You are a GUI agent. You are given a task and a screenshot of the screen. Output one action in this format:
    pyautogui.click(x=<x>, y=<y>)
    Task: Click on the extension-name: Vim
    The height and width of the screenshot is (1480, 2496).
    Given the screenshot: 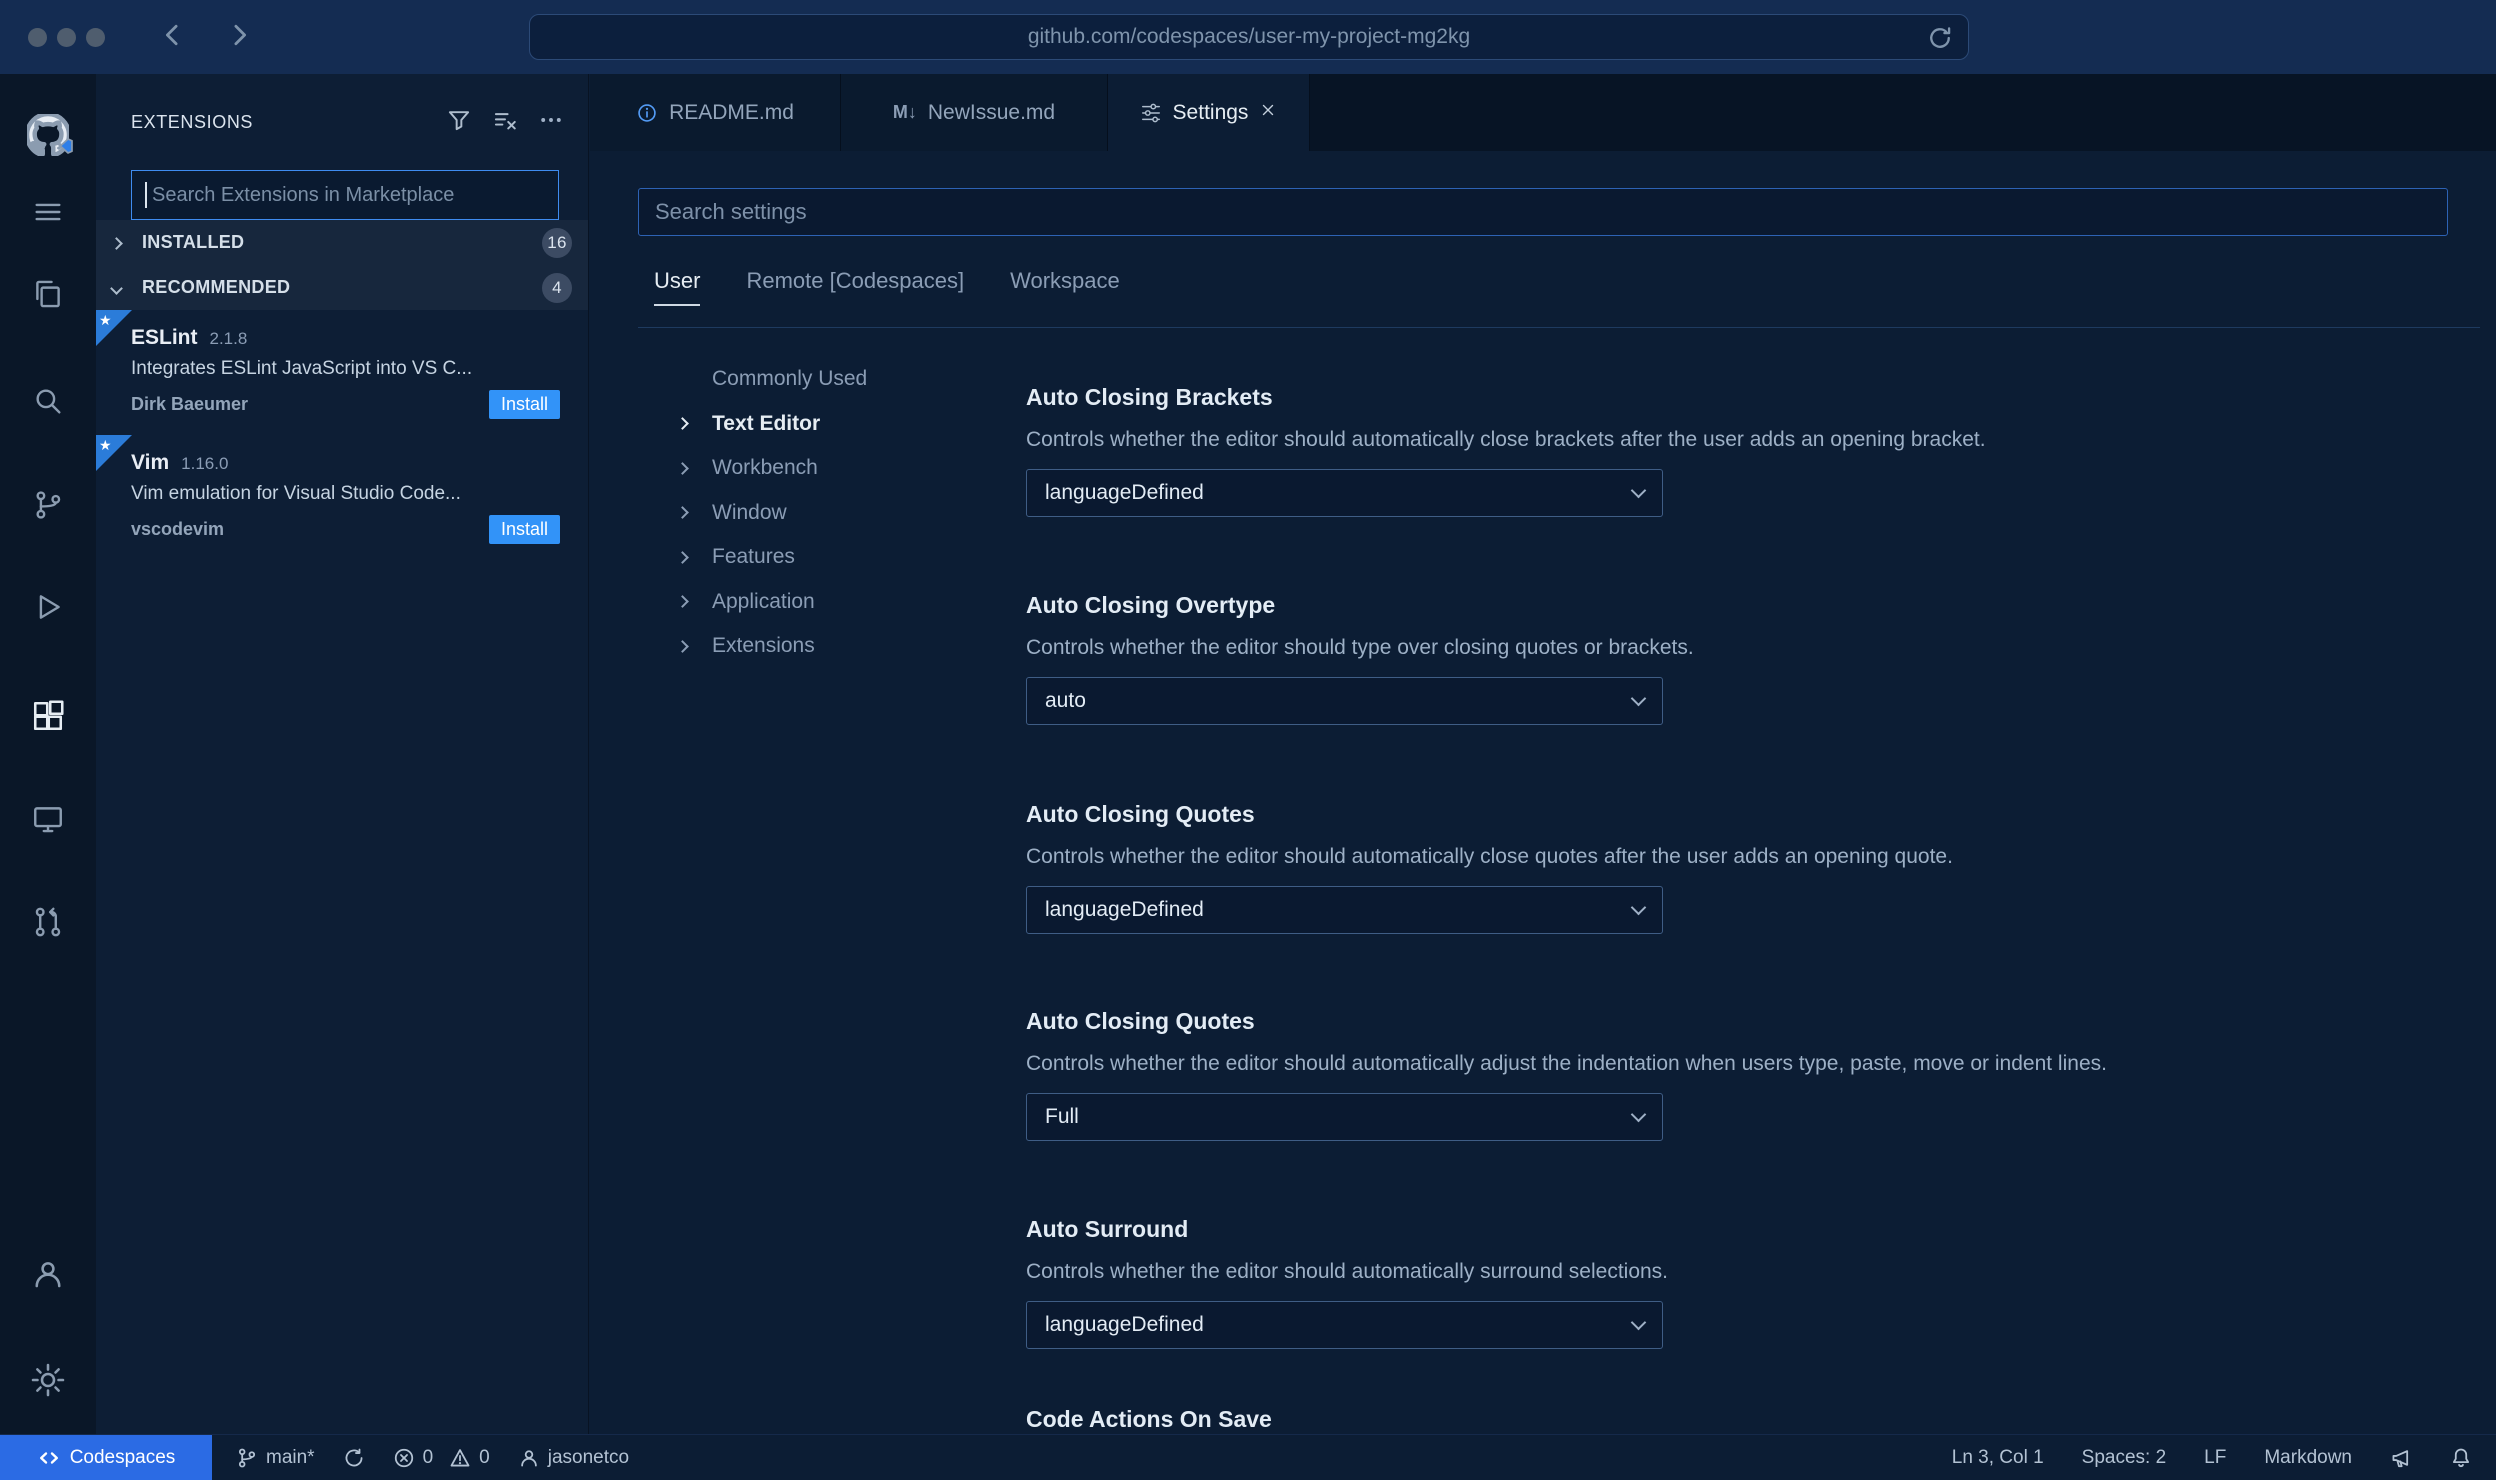 What is the action you would take?
    pyautogui.click(x=150, y=462)
    